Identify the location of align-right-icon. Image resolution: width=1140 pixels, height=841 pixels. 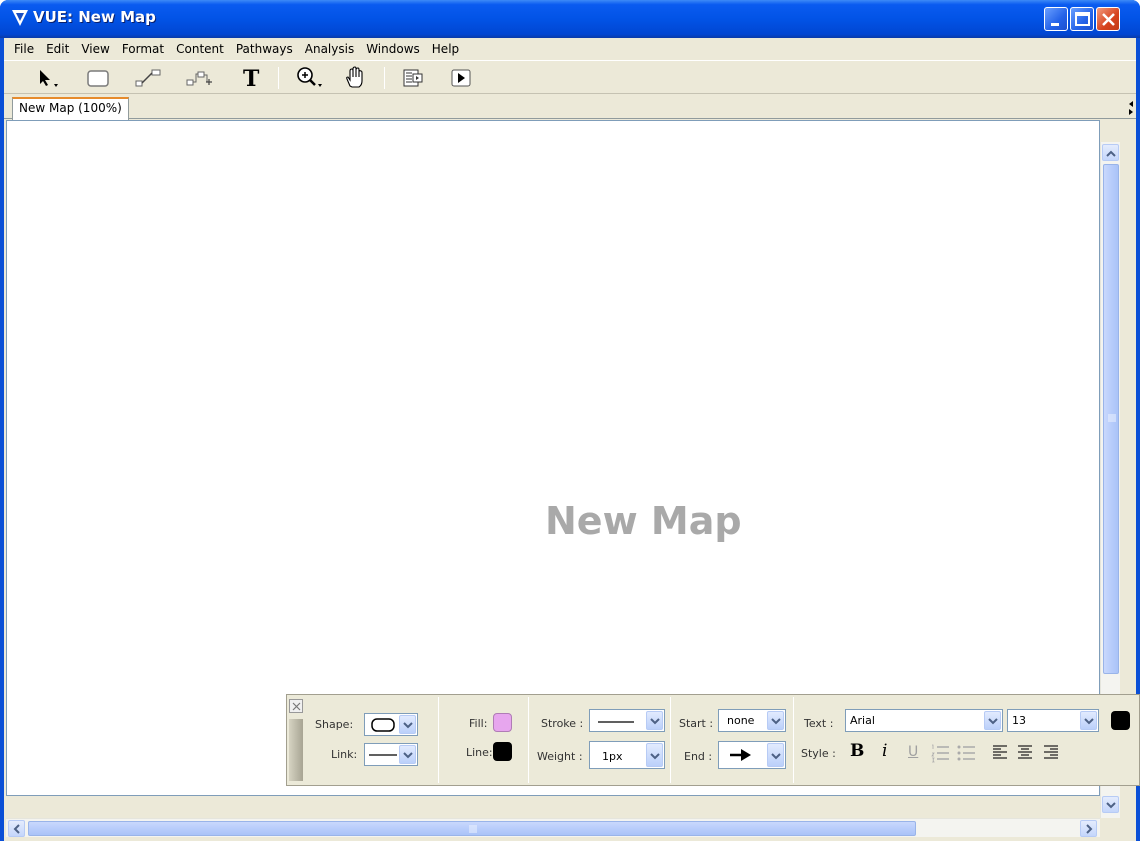
(1051, 753).